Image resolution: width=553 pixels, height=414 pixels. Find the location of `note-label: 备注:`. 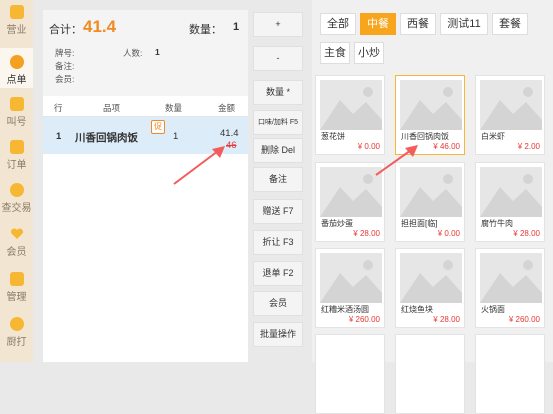

note-label: 备注: is located at coordinates (65, 66).